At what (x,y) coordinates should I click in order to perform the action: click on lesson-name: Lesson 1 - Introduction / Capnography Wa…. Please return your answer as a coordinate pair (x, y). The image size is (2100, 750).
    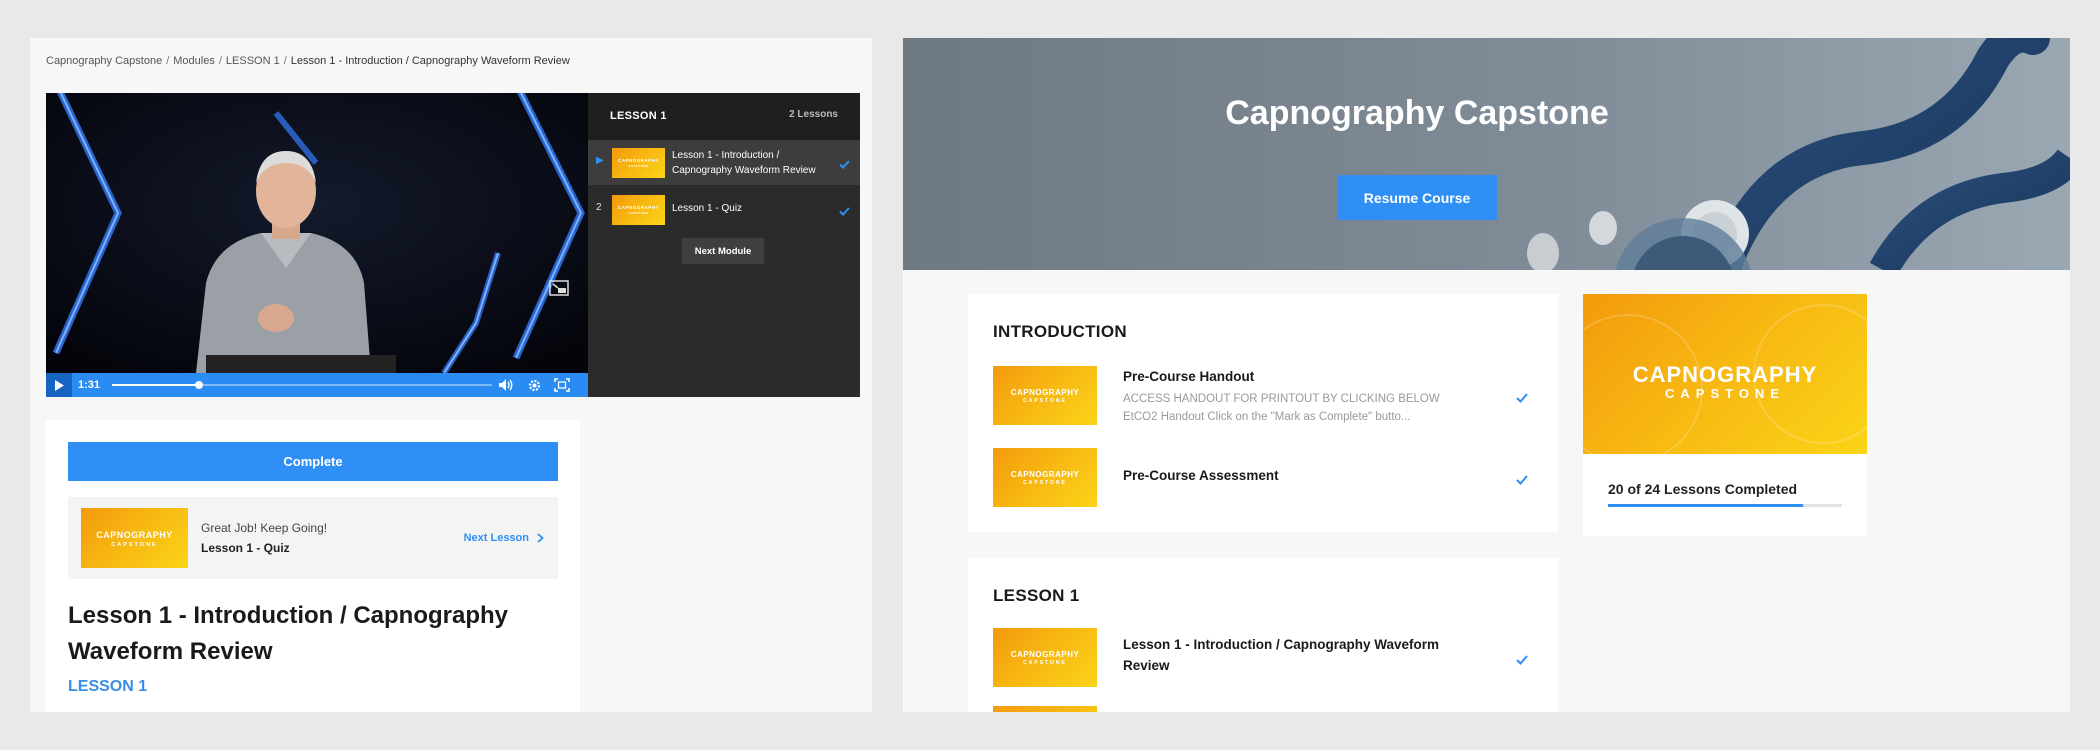
    Looking at the image, I should click on (1281, 655).